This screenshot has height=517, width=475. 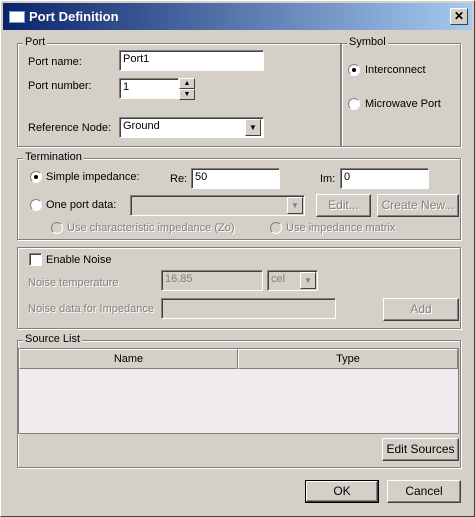 I want to click on noise-temperature-input: 16.85, so click(x=212, y=280).